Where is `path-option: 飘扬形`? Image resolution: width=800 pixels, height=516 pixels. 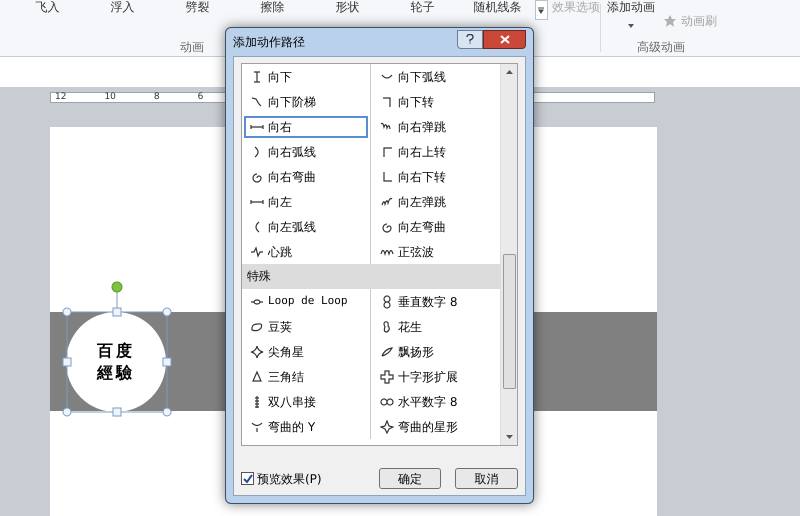
path-option: 飘扬形 is located at coordinates (436, 351).